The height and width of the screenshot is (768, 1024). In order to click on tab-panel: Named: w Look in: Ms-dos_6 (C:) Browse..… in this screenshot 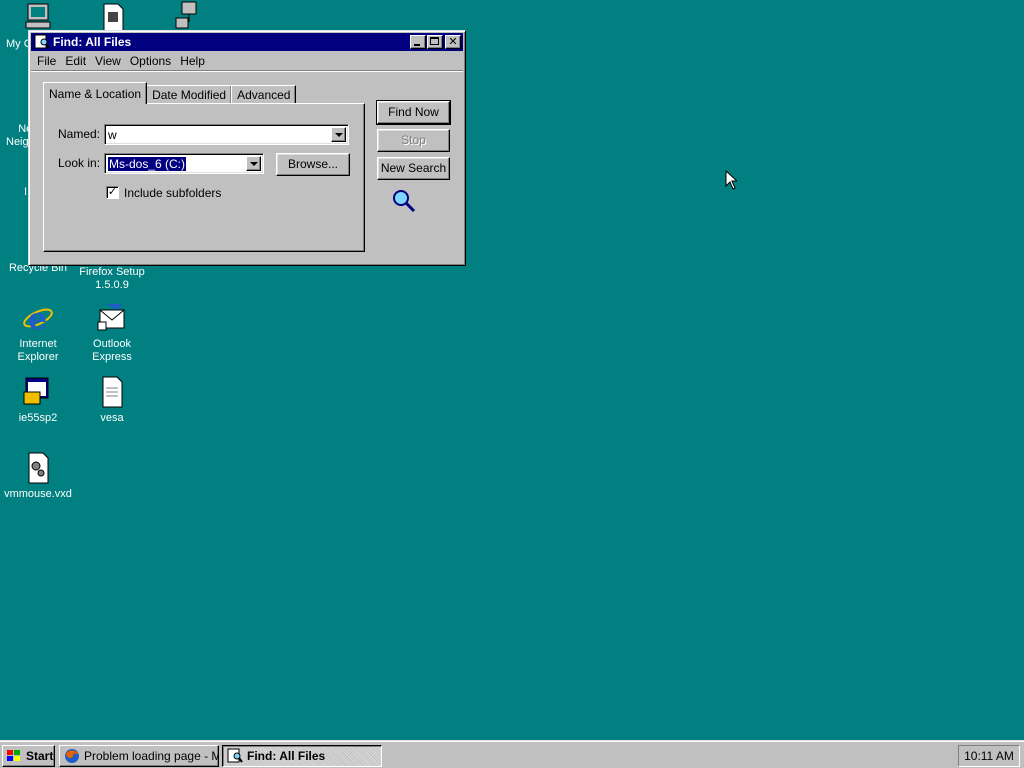, I will do `click(204, 177)`.